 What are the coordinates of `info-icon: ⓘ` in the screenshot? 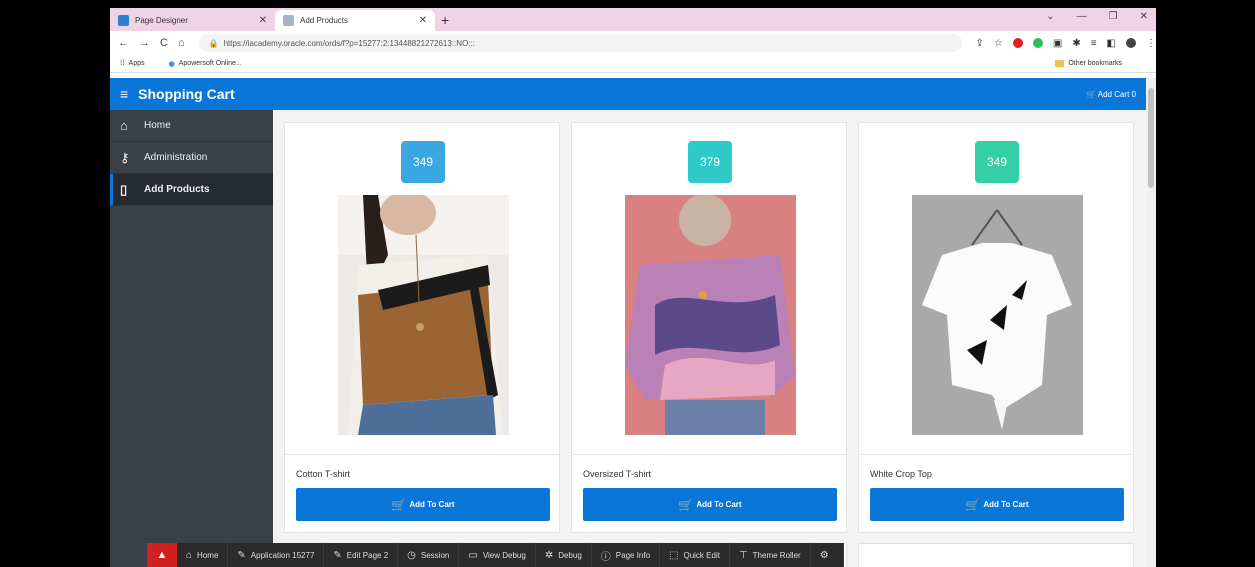 It's located at (605, 557).